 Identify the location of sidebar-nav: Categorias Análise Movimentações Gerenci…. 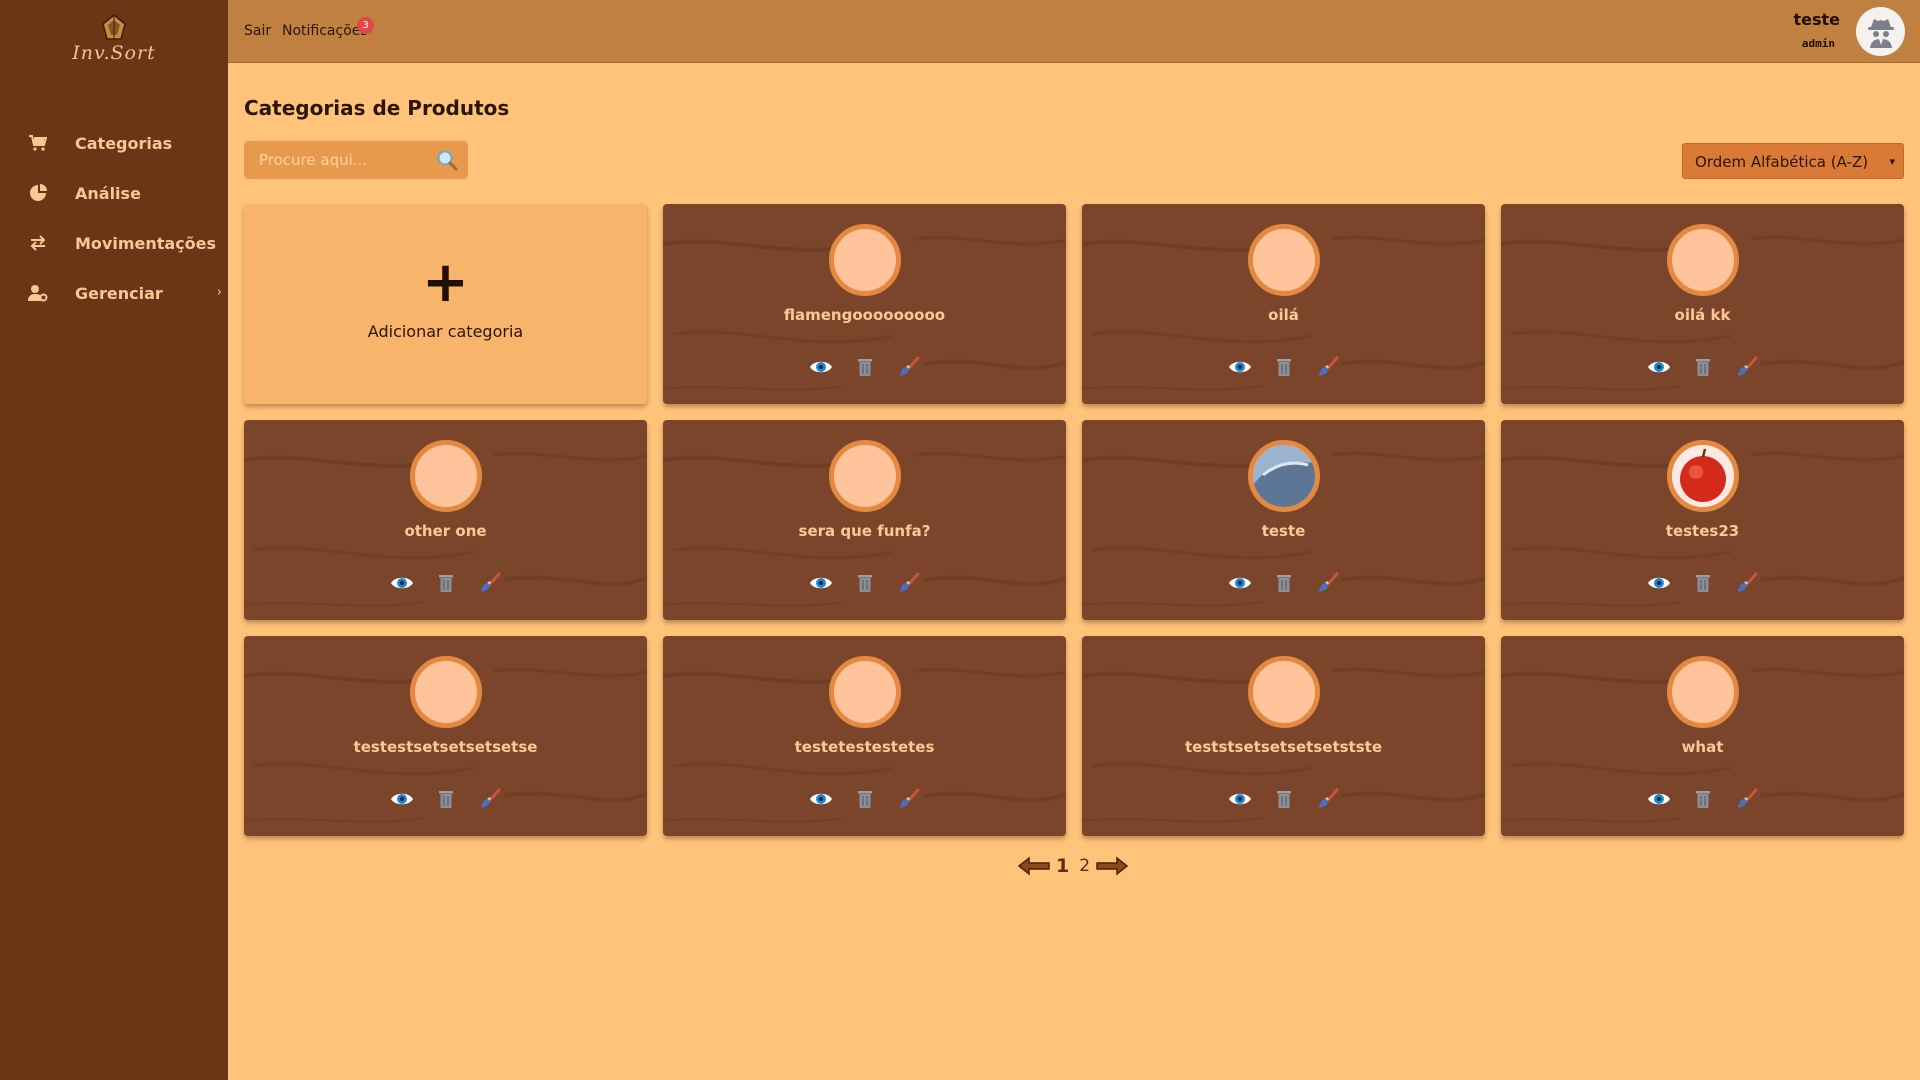
(114, 218).